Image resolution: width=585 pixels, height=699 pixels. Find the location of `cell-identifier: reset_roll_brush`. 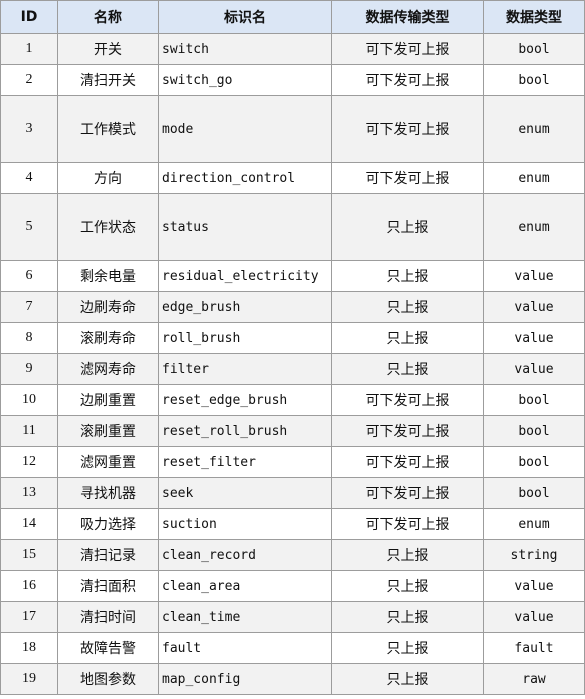

cell-identifier: reset_roll_brush is located at coordinates (245, 431).